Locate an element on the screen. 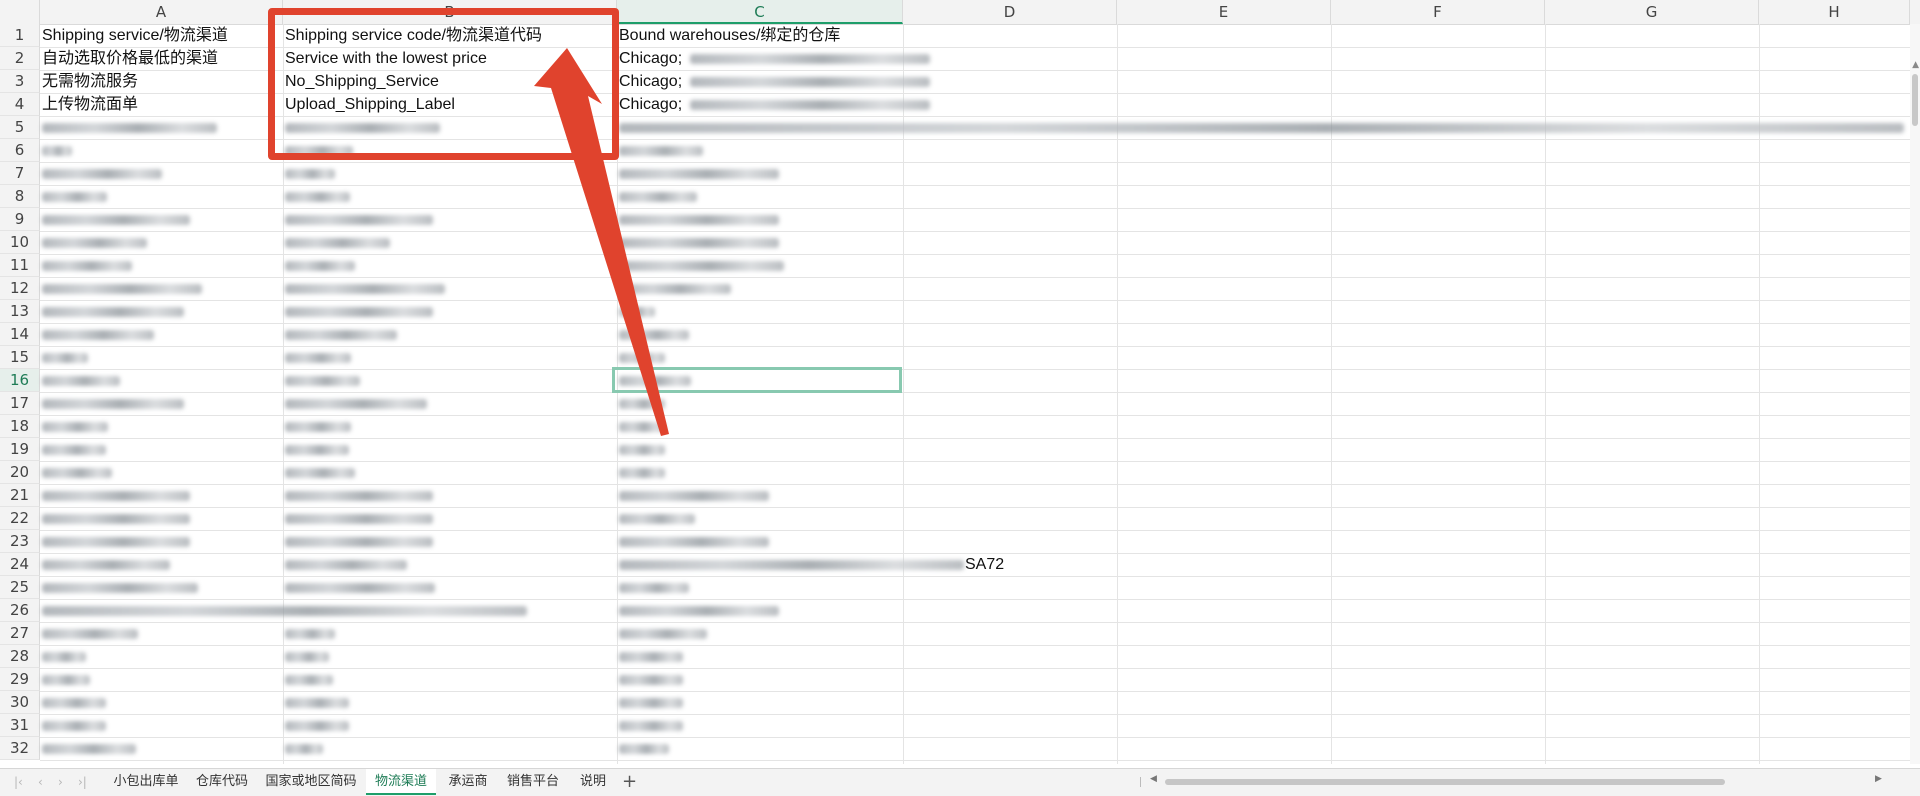 The image size is (1920, 796). row-header: 2 is located at coordinates (20, 58).